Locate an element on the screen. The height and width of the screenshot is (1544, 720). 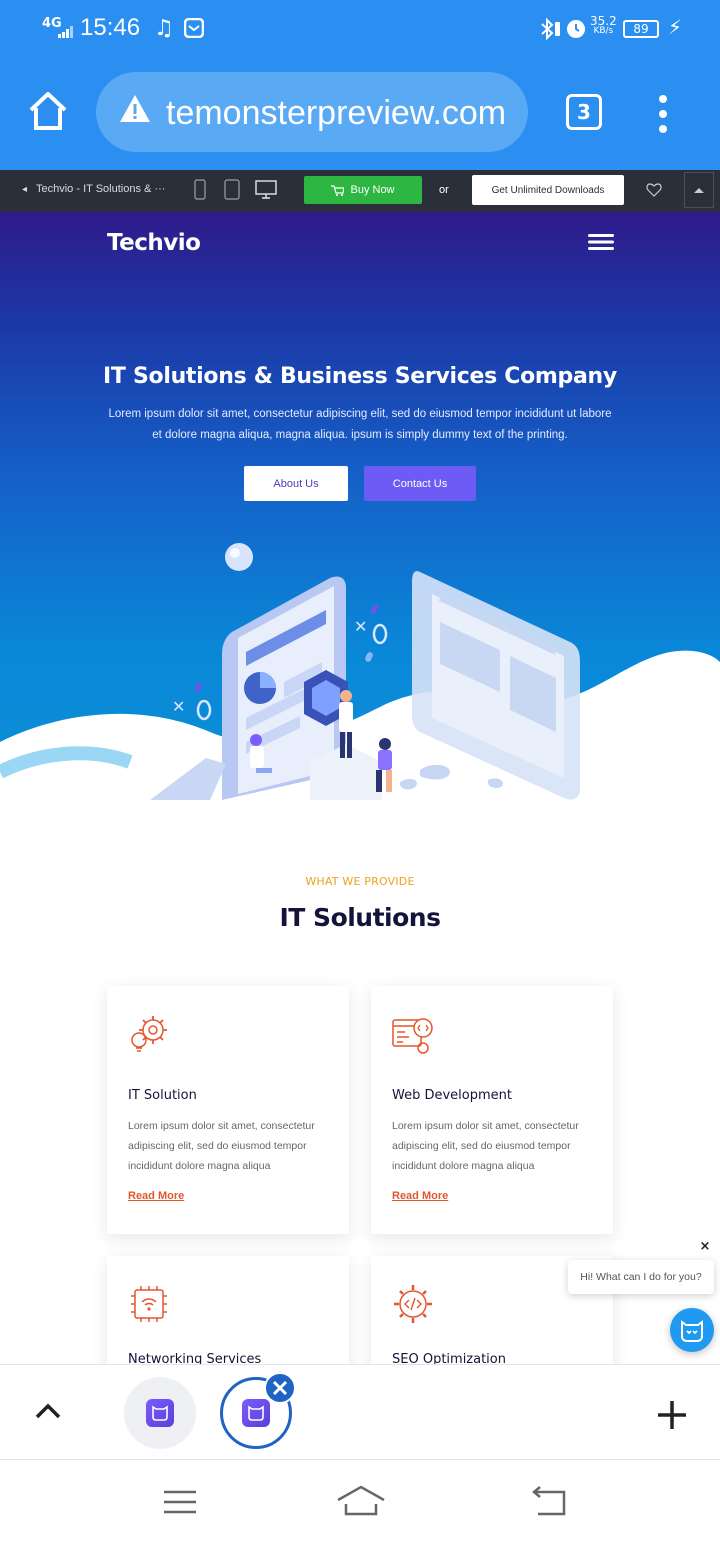
tab-switcher-button: 3 is located at coordinates (584, 112).